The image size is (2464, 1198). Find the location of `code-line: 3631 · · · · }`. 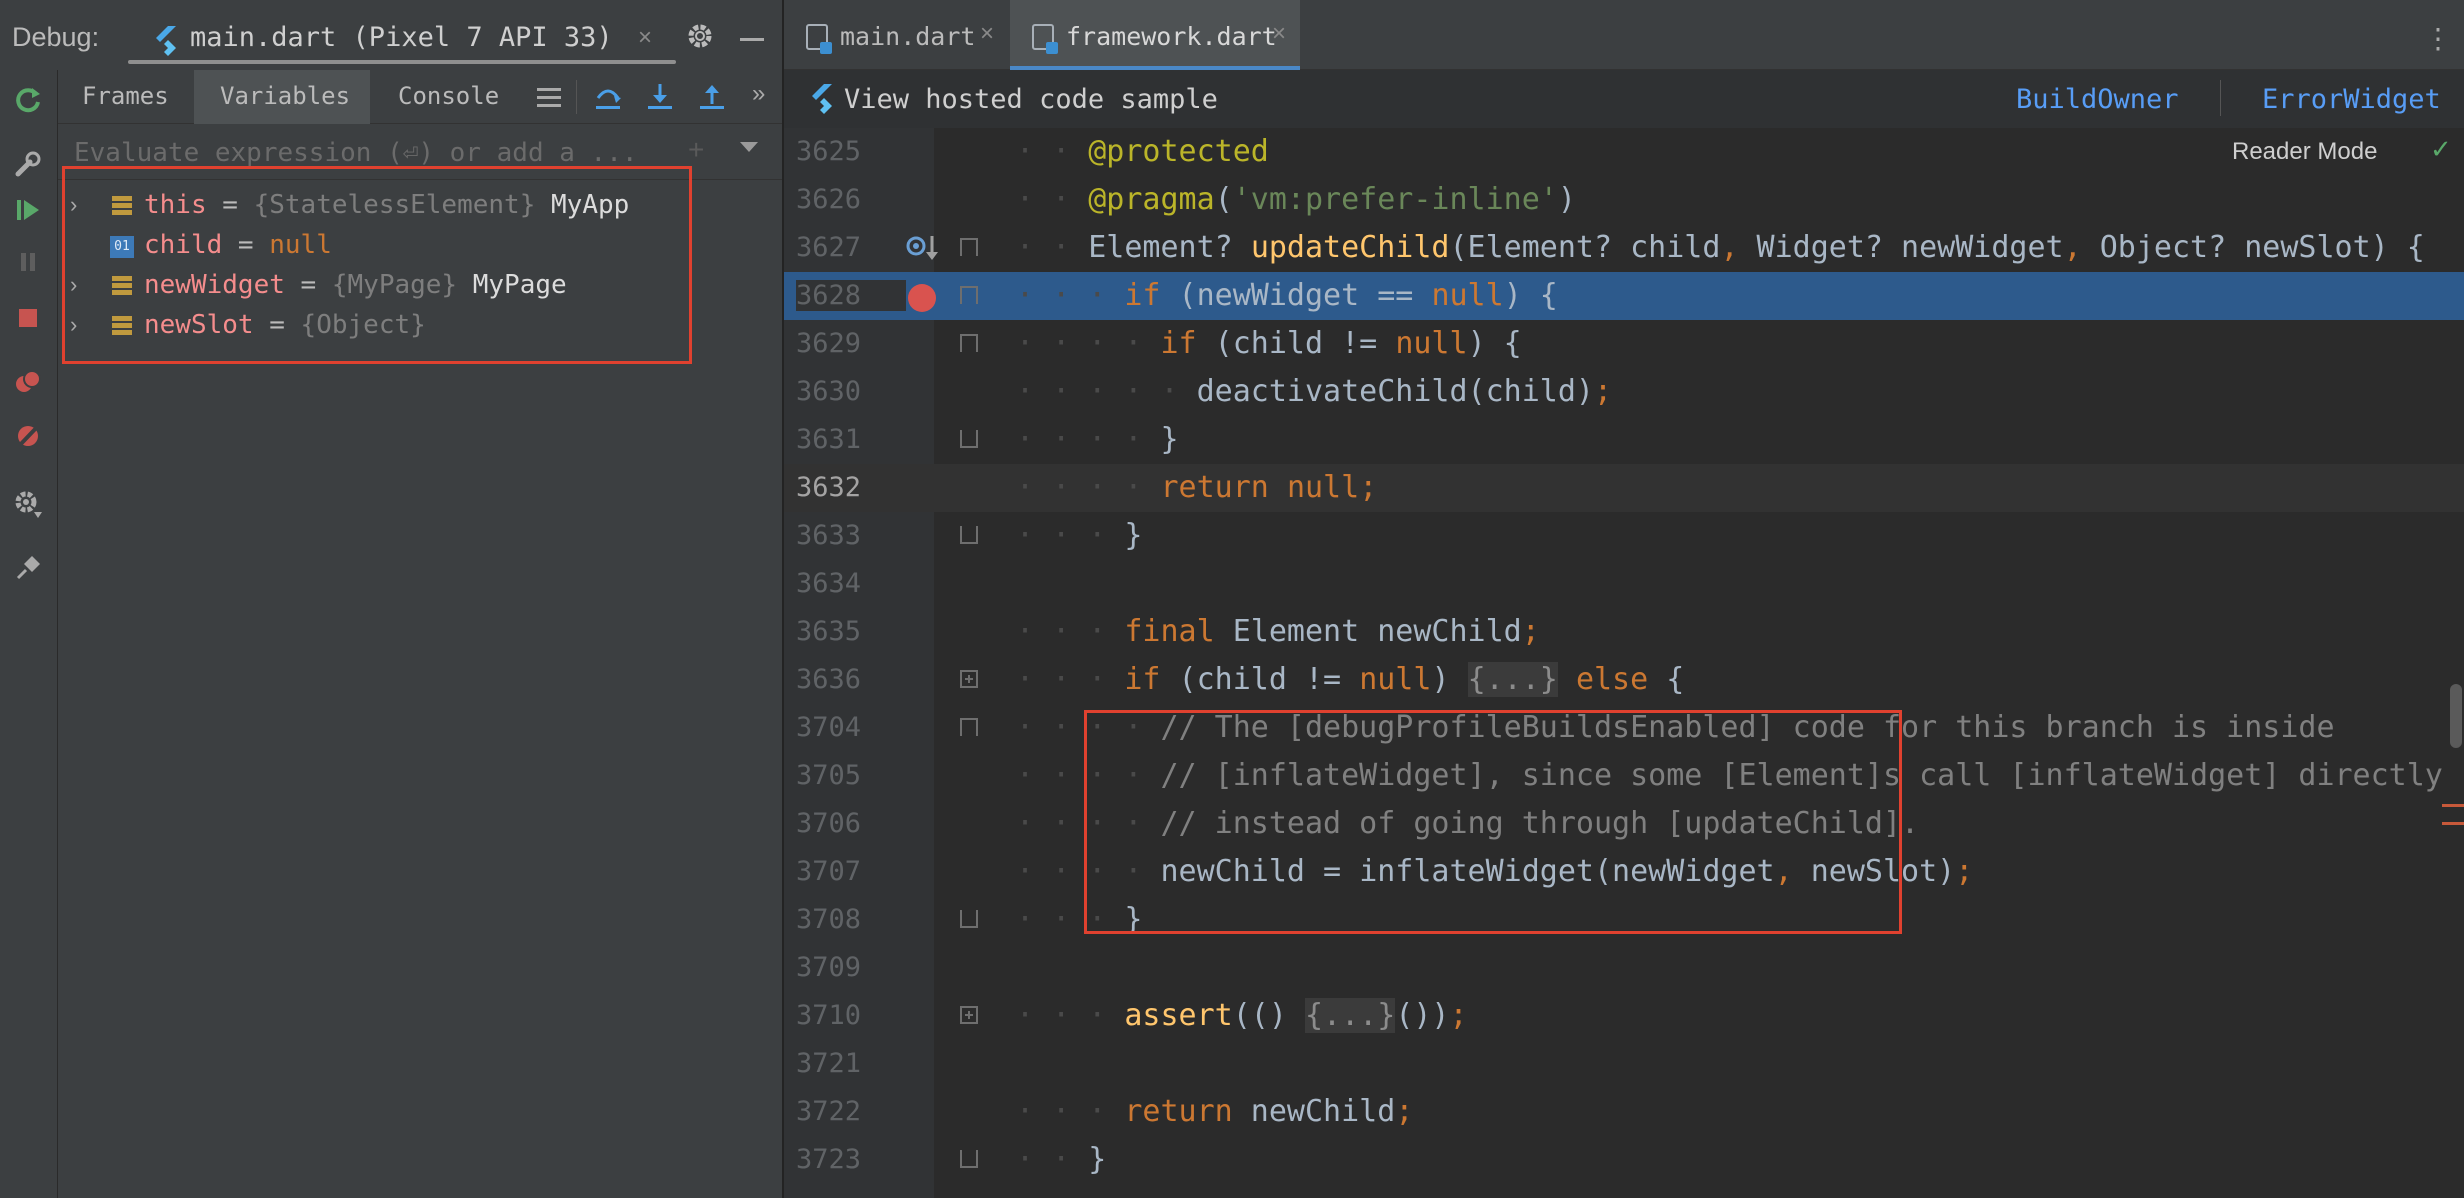

code-line: 3631 · · · · } is located at coordinates (1624, 440).